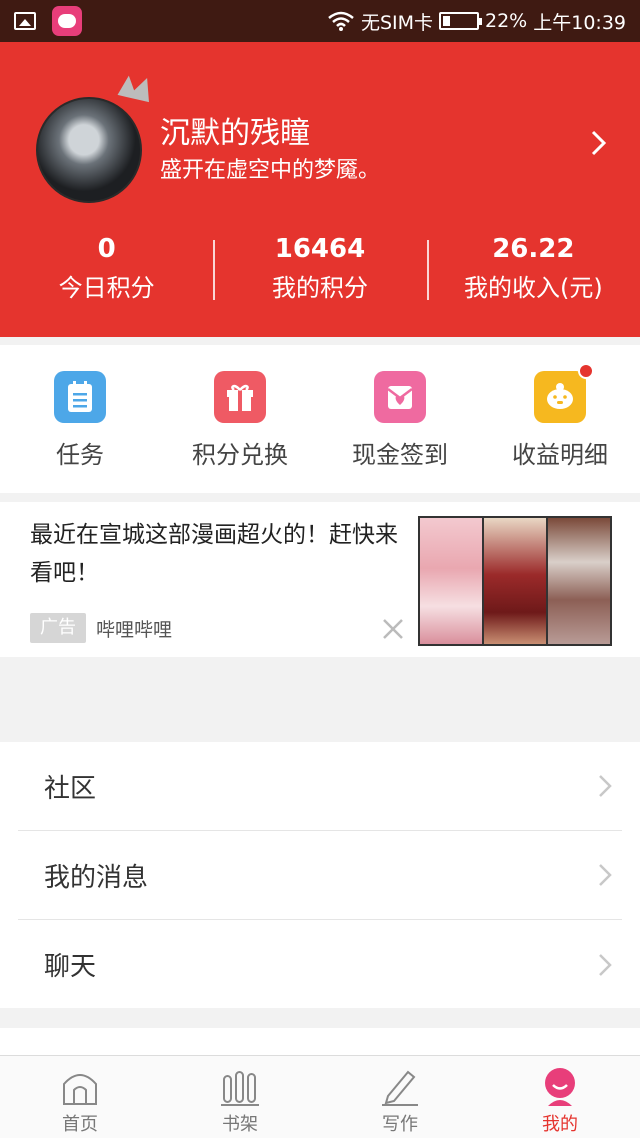  I want to click on tab-bookshelf: 书架, so click(240, 1097).